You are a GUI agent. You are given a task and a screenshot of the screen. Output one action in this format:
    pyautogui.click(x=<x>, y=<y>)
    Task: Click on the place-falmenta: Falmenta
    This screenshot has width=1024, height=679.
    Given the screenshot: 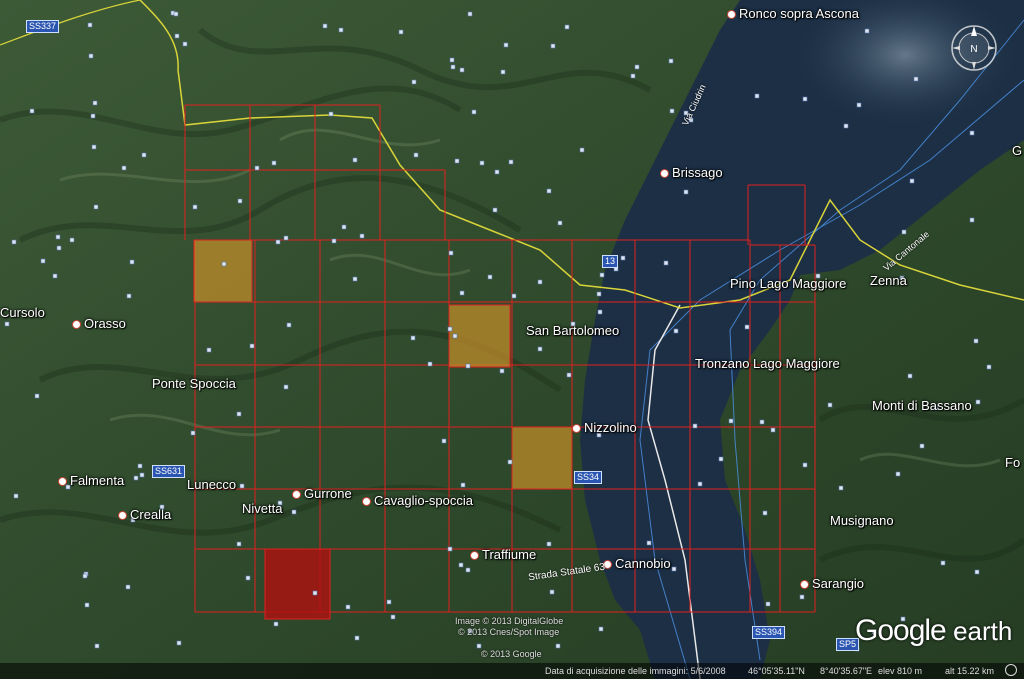 What is the action you would take?
    pyautogui.click(x=91, y=480)
    